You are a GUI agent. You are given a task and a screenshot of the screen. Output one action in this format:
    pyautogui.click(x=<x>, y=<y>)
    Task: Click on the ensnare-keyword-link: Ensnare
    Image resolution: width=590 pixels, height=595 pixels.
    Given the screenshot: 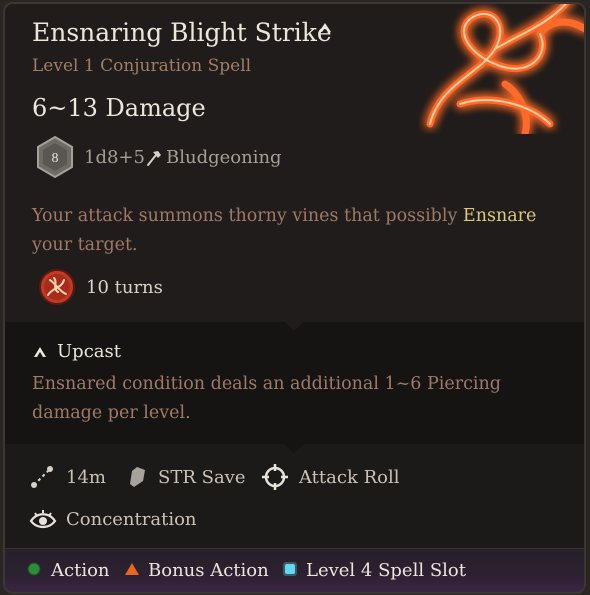 What is the action you would take?
    pyautogui.click(x=499, y=216)
    